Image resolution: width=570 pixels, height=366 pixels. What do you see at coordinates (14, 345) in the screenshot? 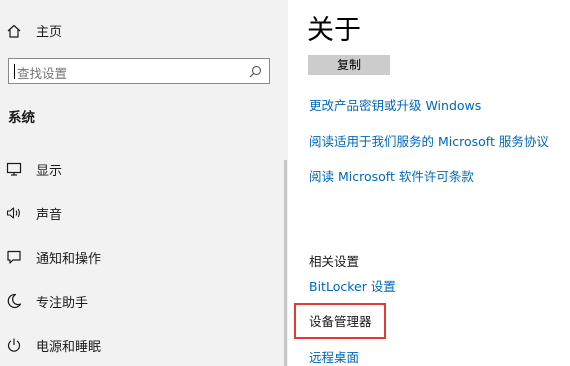
I see `power-icon` at bounding box center [14, 345].